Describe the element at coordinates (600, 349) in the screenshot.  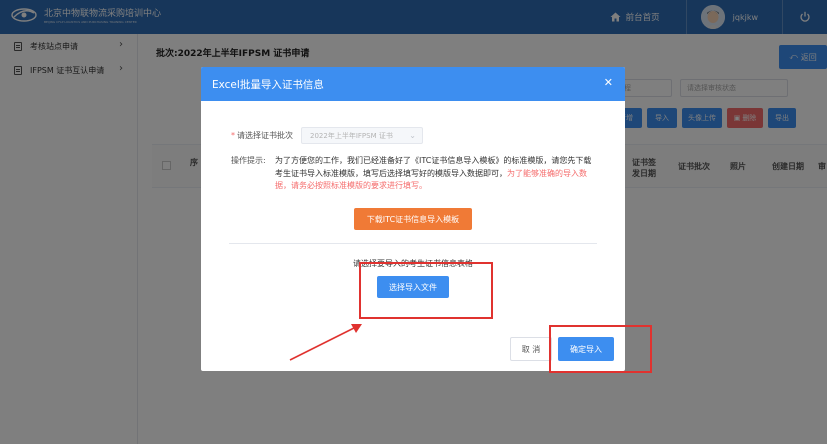
I see `highlight-box-confirm` at that location.